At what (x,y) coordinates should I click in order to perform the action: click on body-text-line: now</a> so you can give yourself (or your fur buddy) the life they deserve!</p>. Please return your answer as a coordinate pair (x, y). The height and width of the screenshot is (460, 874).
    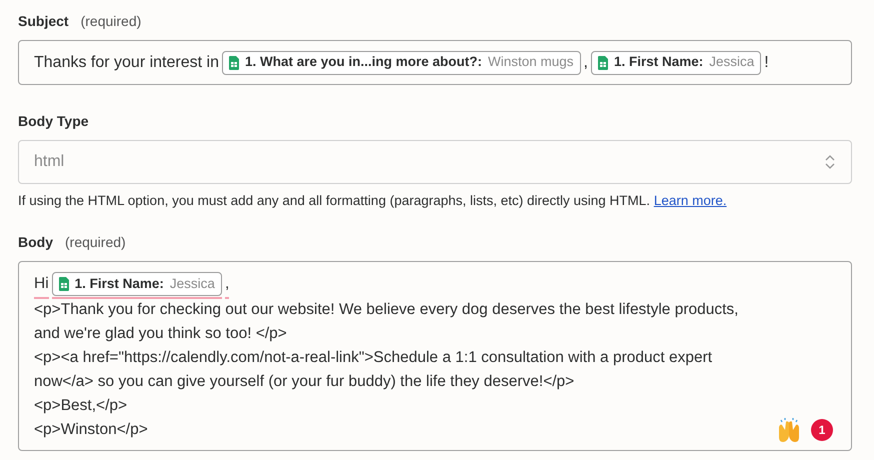
    Looking at the image, I should click on (304, 382).